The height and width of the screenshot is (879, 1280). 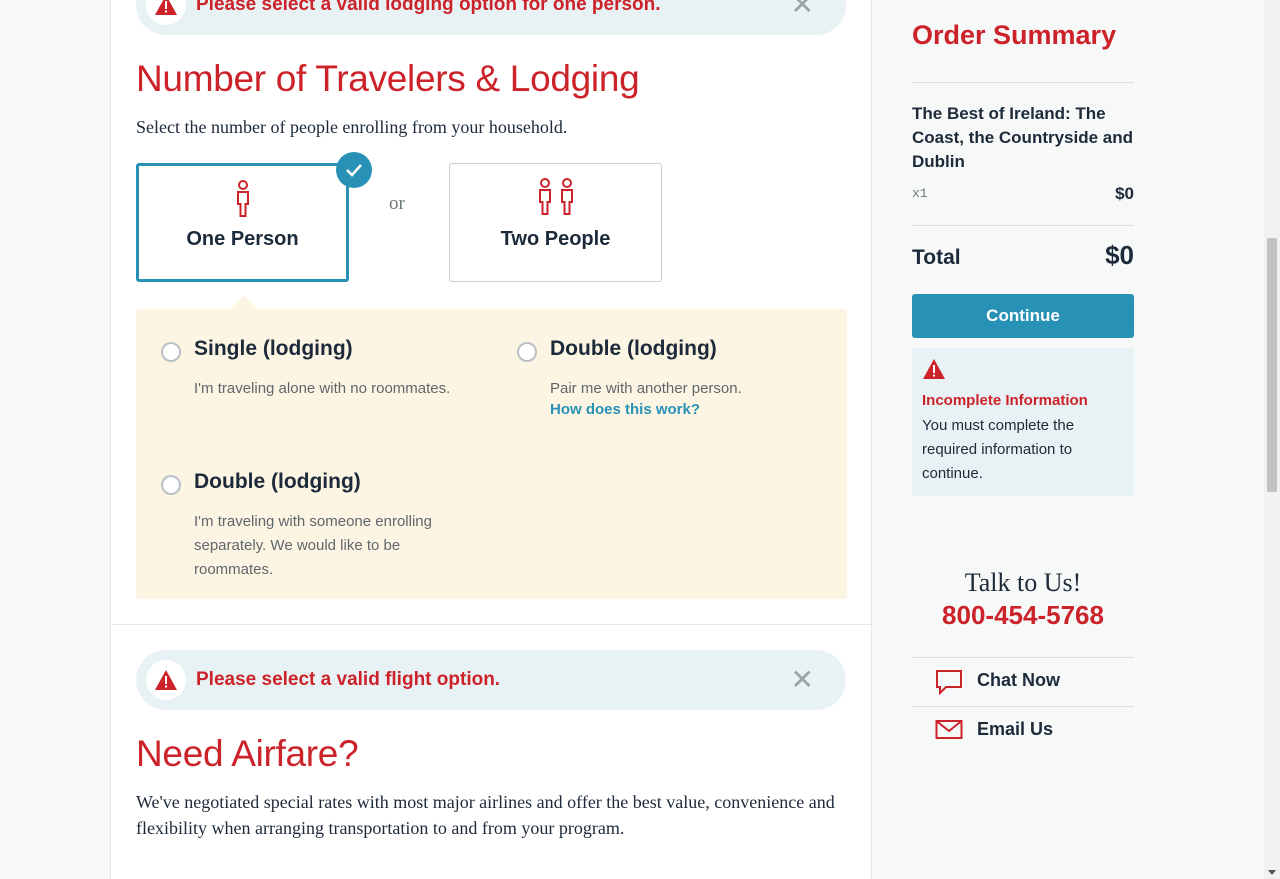 What do you see at coordinates (354, 170) in the screenshot?
I see `checkmark-icon` at bounding box center [354, 170].